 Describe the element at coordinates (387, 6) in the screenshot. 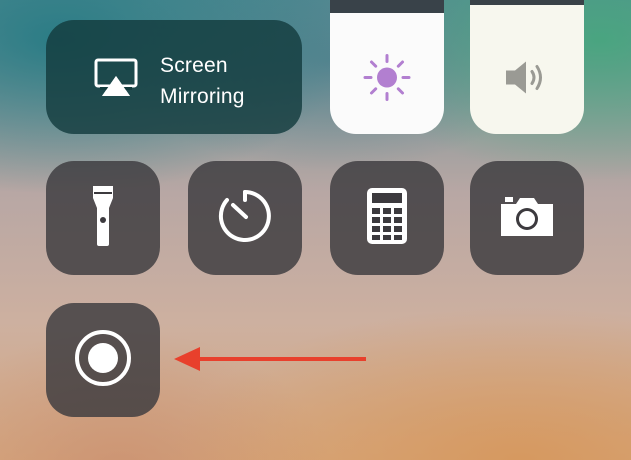

I see `brightness-slider-empty-track` at that location.